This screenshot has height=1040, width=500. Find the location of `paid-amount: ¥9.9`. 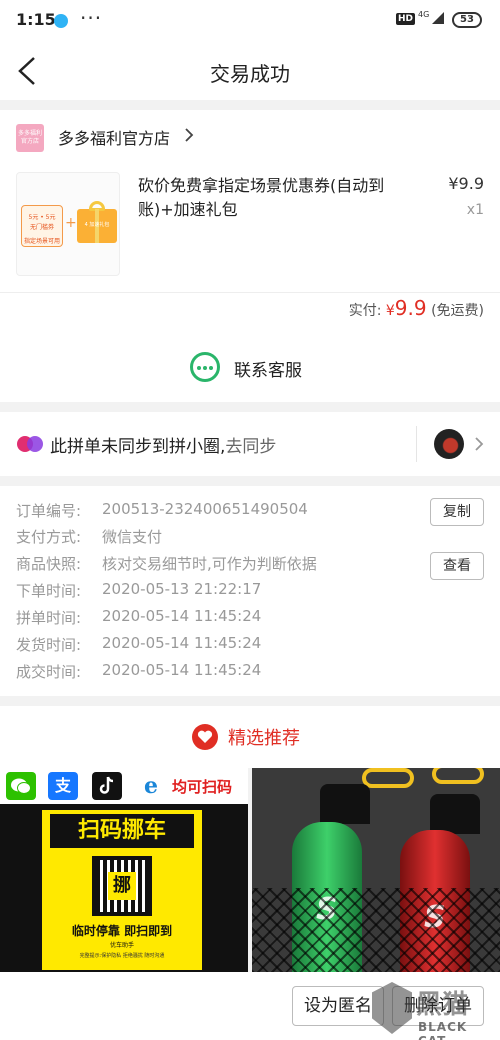

paid-amount: ¥9.9 is located at coordinates (406, 308).